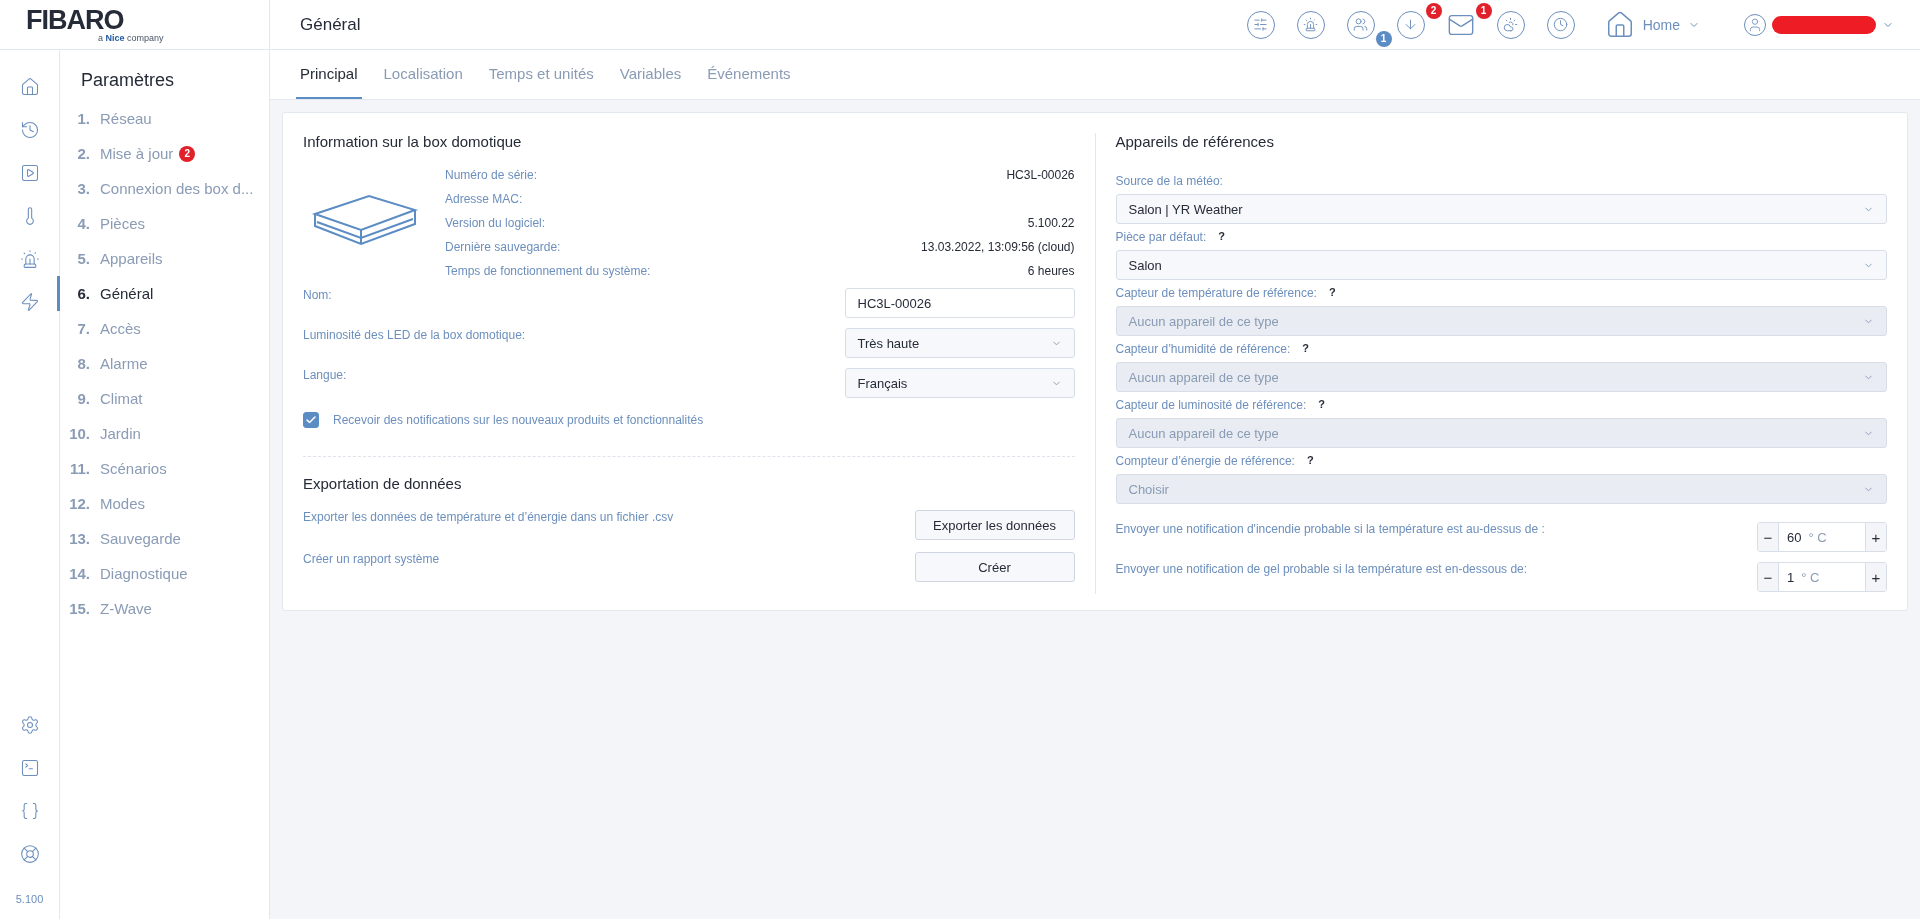  Describe the element at coordinates (163, 118) in the screenshot. I see `settings-menu-item: 1. Réseau` at that location.